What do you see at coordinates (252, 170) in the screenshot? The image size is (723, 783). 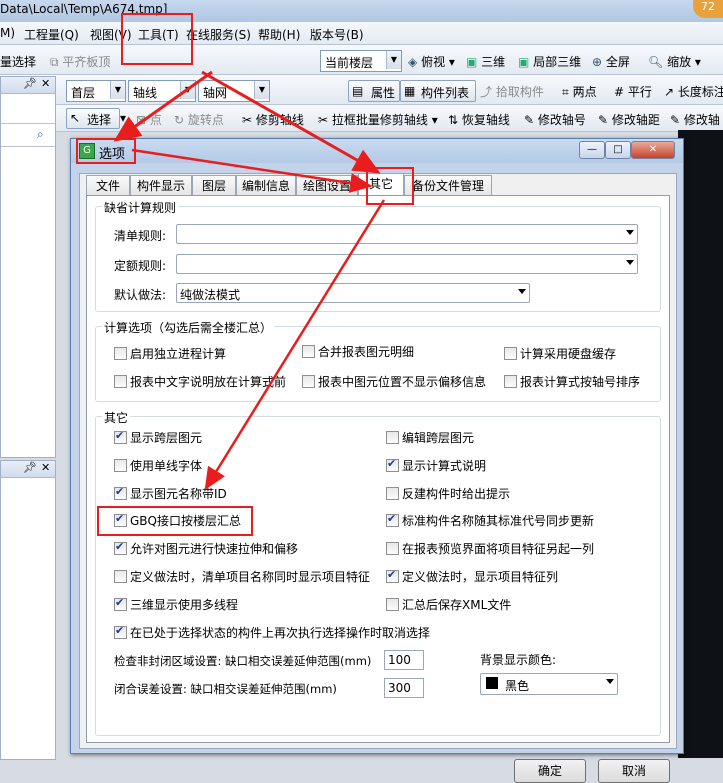 I see `arrow-title-to-tab` at bounding box center [252, 170].